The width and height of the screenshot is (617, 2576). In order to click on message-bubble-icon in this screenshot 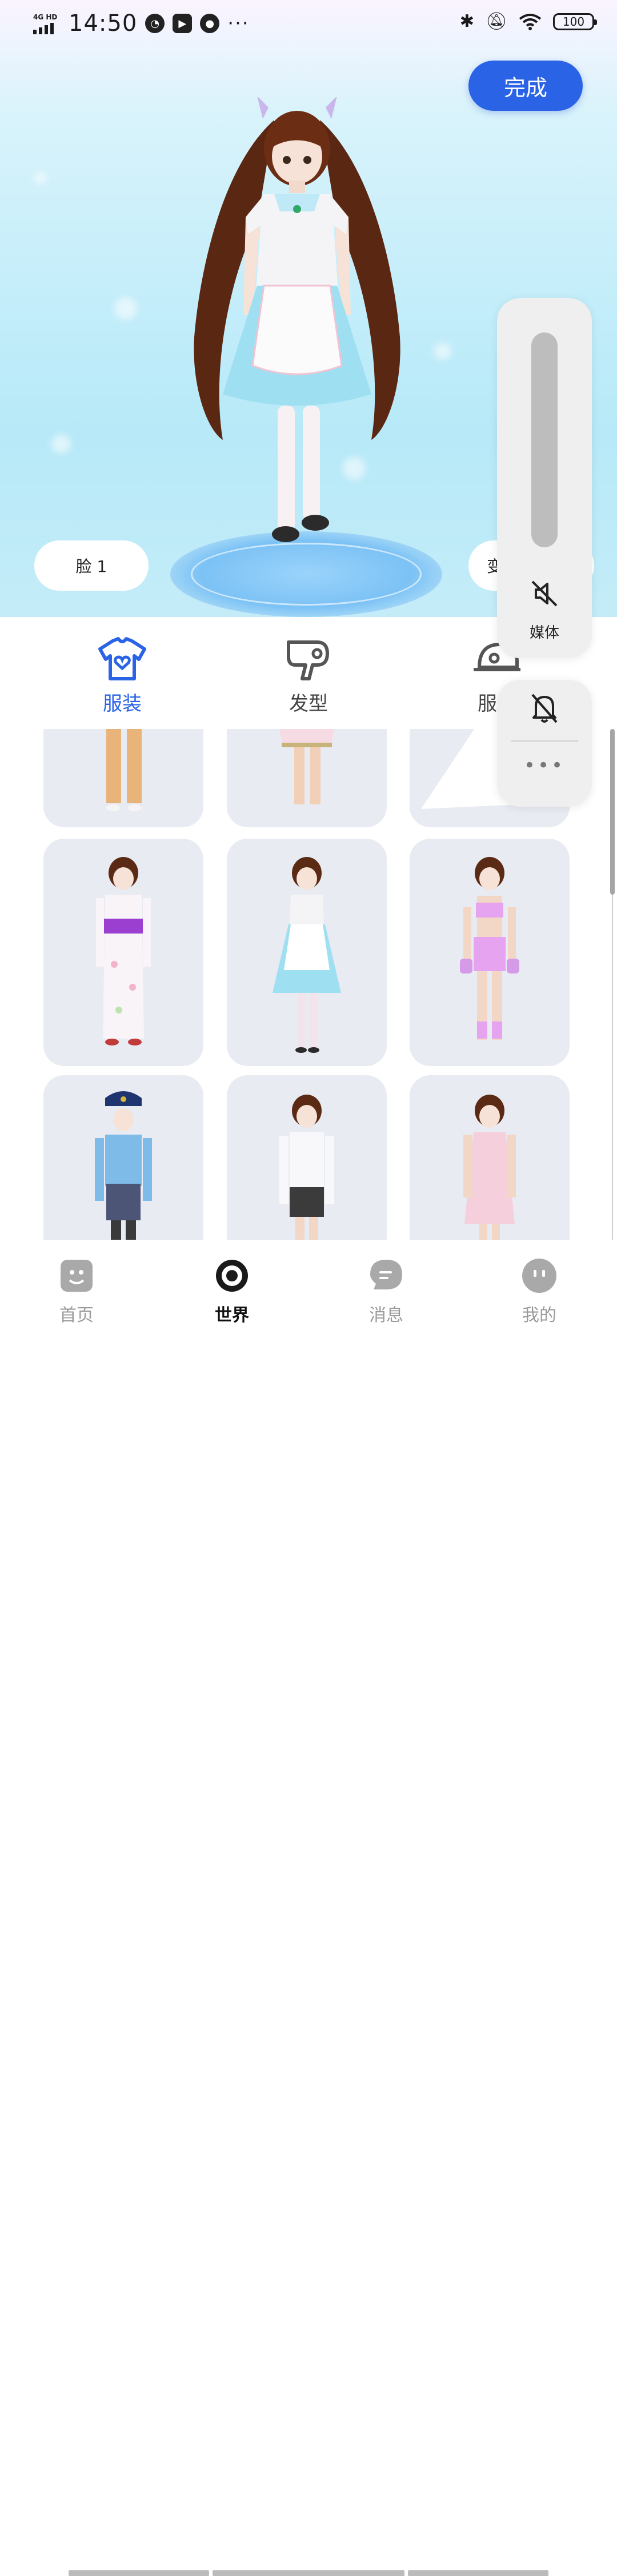, I will do `click(386, 1274)`.